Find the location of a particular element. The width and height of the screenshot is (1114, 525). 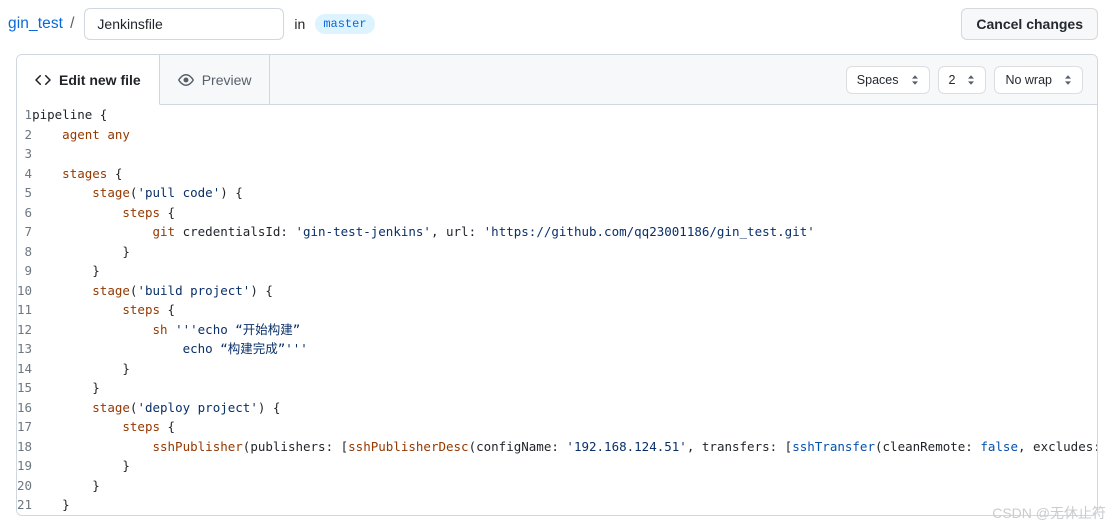

code-line: 4 stages { is located at coordinates (557, 174).